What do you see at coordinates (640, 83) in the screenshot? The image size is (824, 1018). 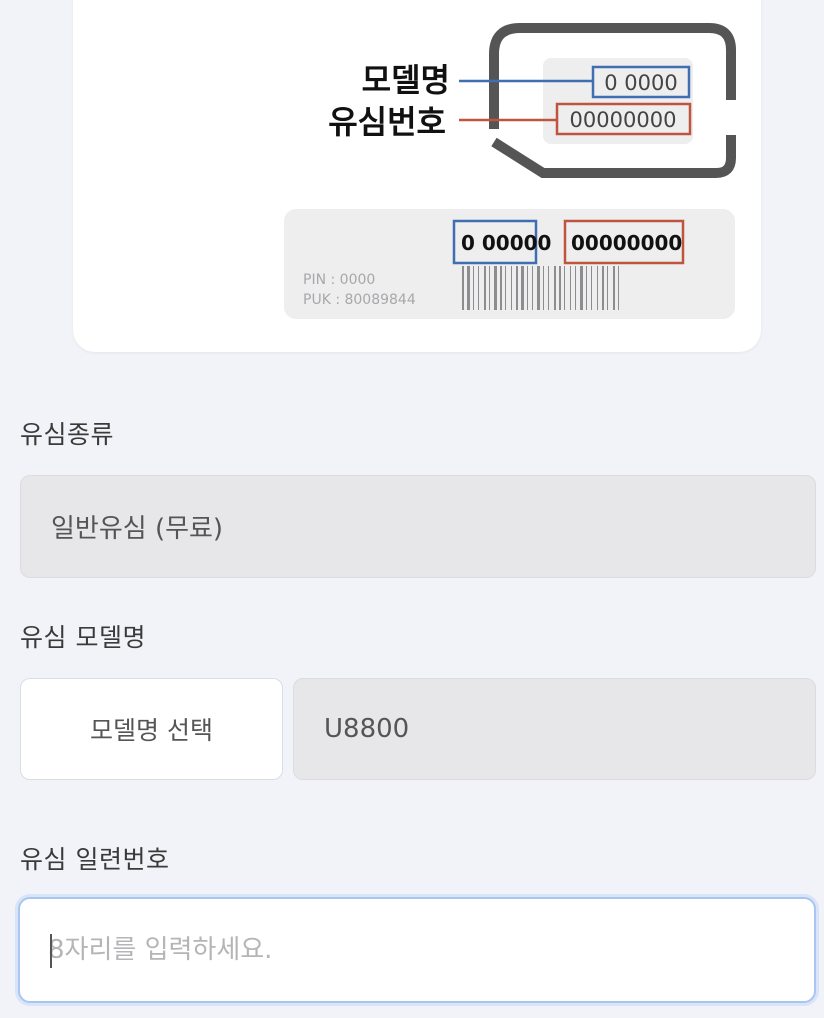 I see `sim-model-code-text: 0 0000` at bounding box center [640, 83].